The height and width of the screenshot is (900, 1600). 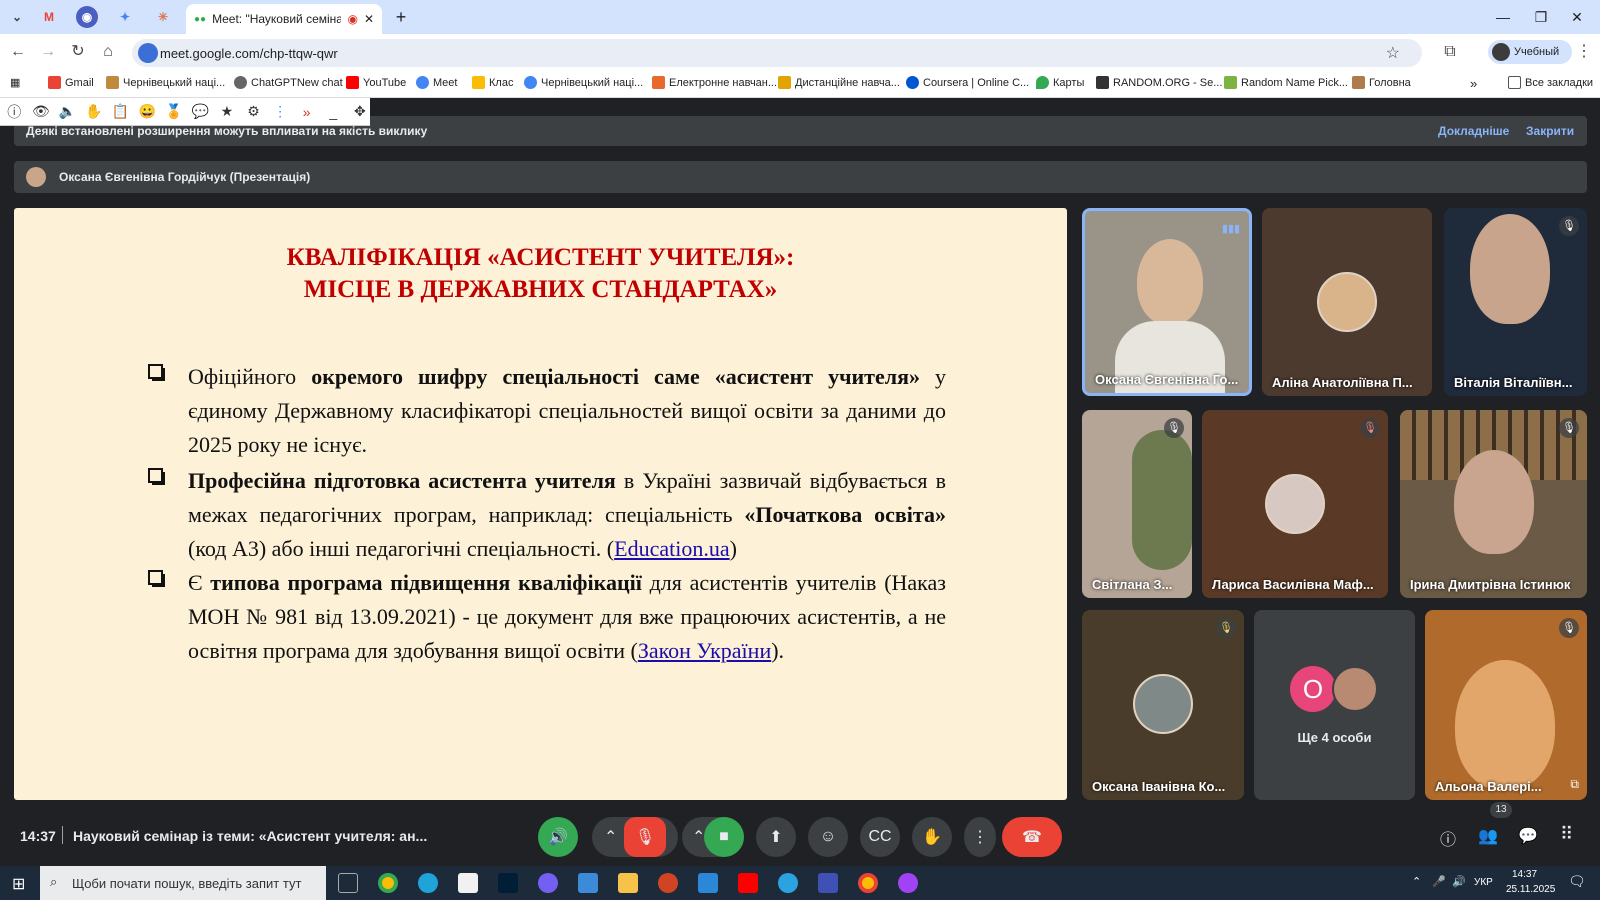 What do you see at coordinates (1493, 504) in the screenshot?
I see `participant-tile: 🎙 Ірина Дмитрівна Істинюк` at bounding box center [1493, 504].